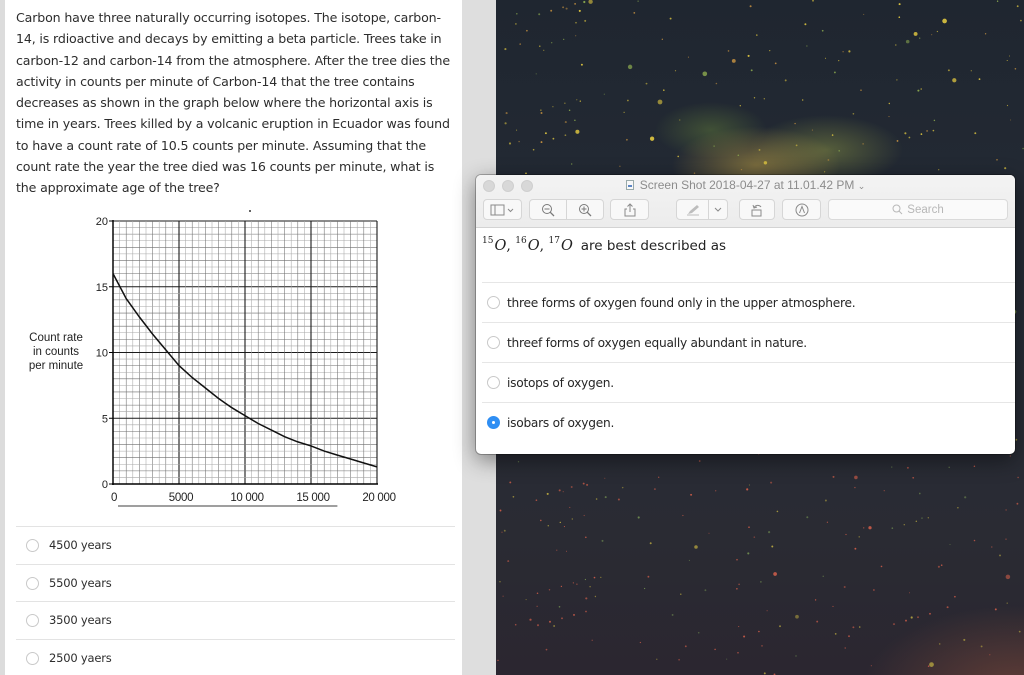 The height and width of the screenshot is (675, 1024). What do you see at coordinates (692, 209) in the screenshot?
I see `markup-pen-button` at bounding box center [692, 209].